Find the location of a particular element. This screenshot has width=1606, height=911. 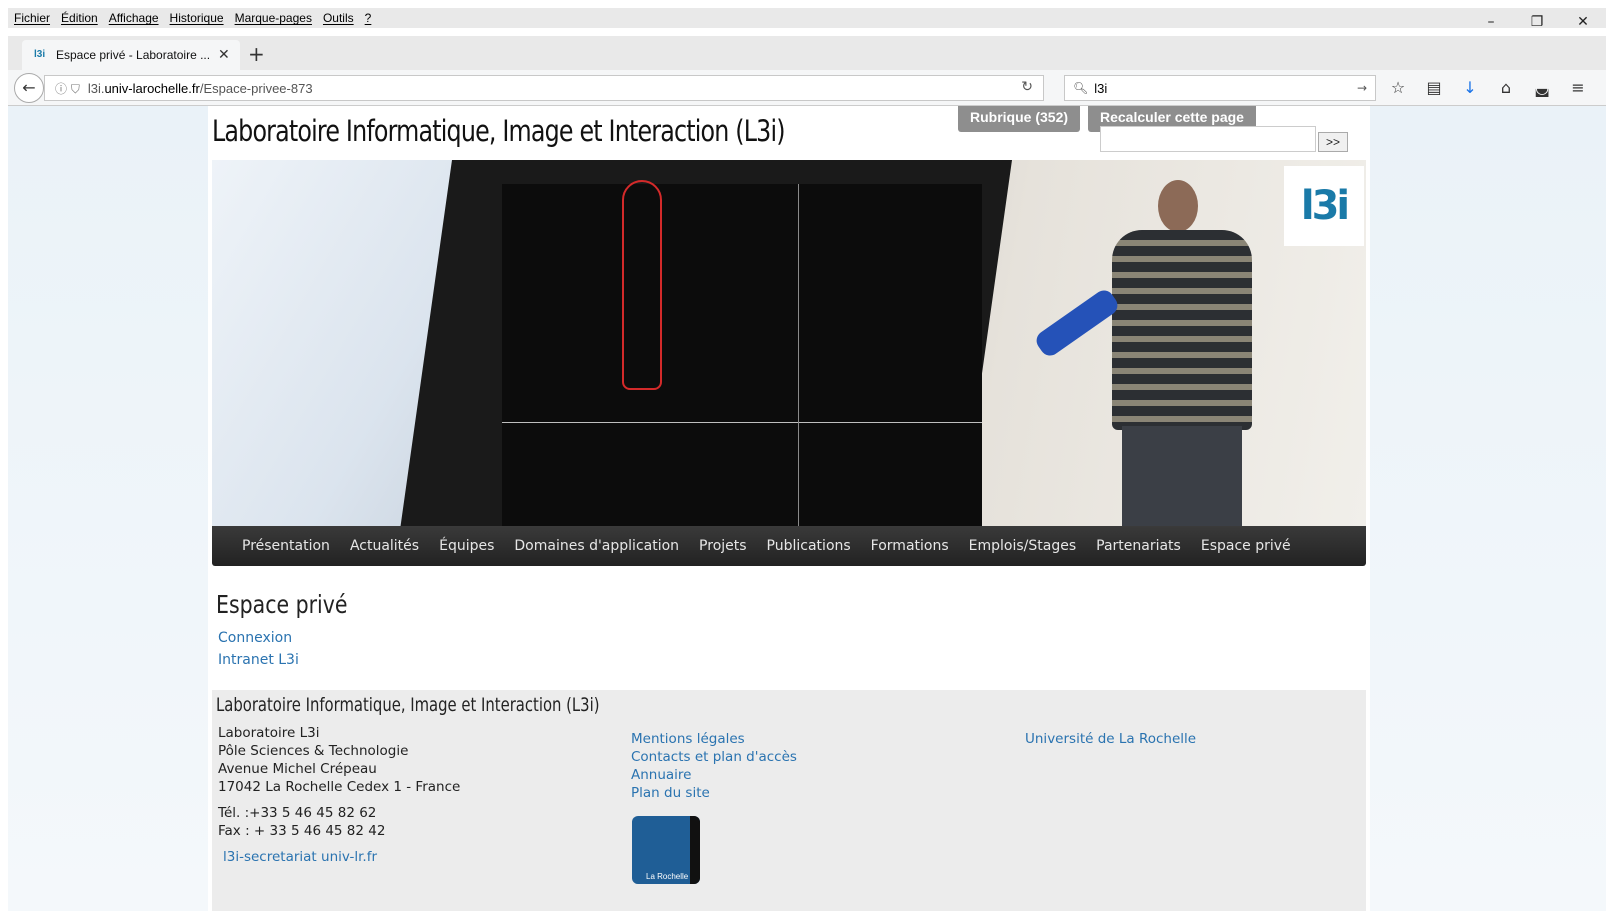

tab-espace-prive: l3i Espace privé - Laboratoire ... ✕ is located at coordinates (131, 55).